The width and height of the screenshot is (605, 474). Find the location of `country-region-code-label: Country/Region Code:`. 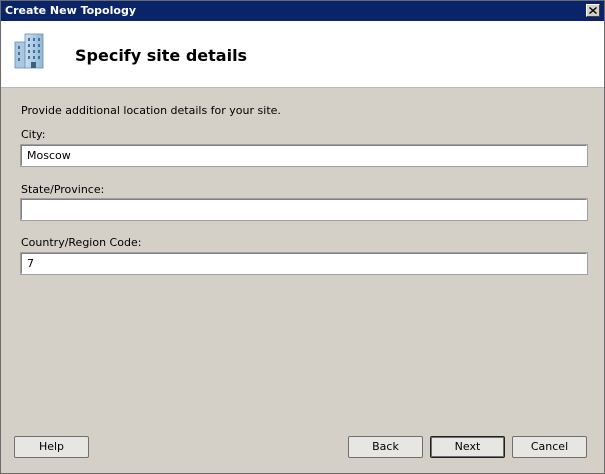

country-region-code-label: Country/Region Code: is located at coordinates (81, 242).